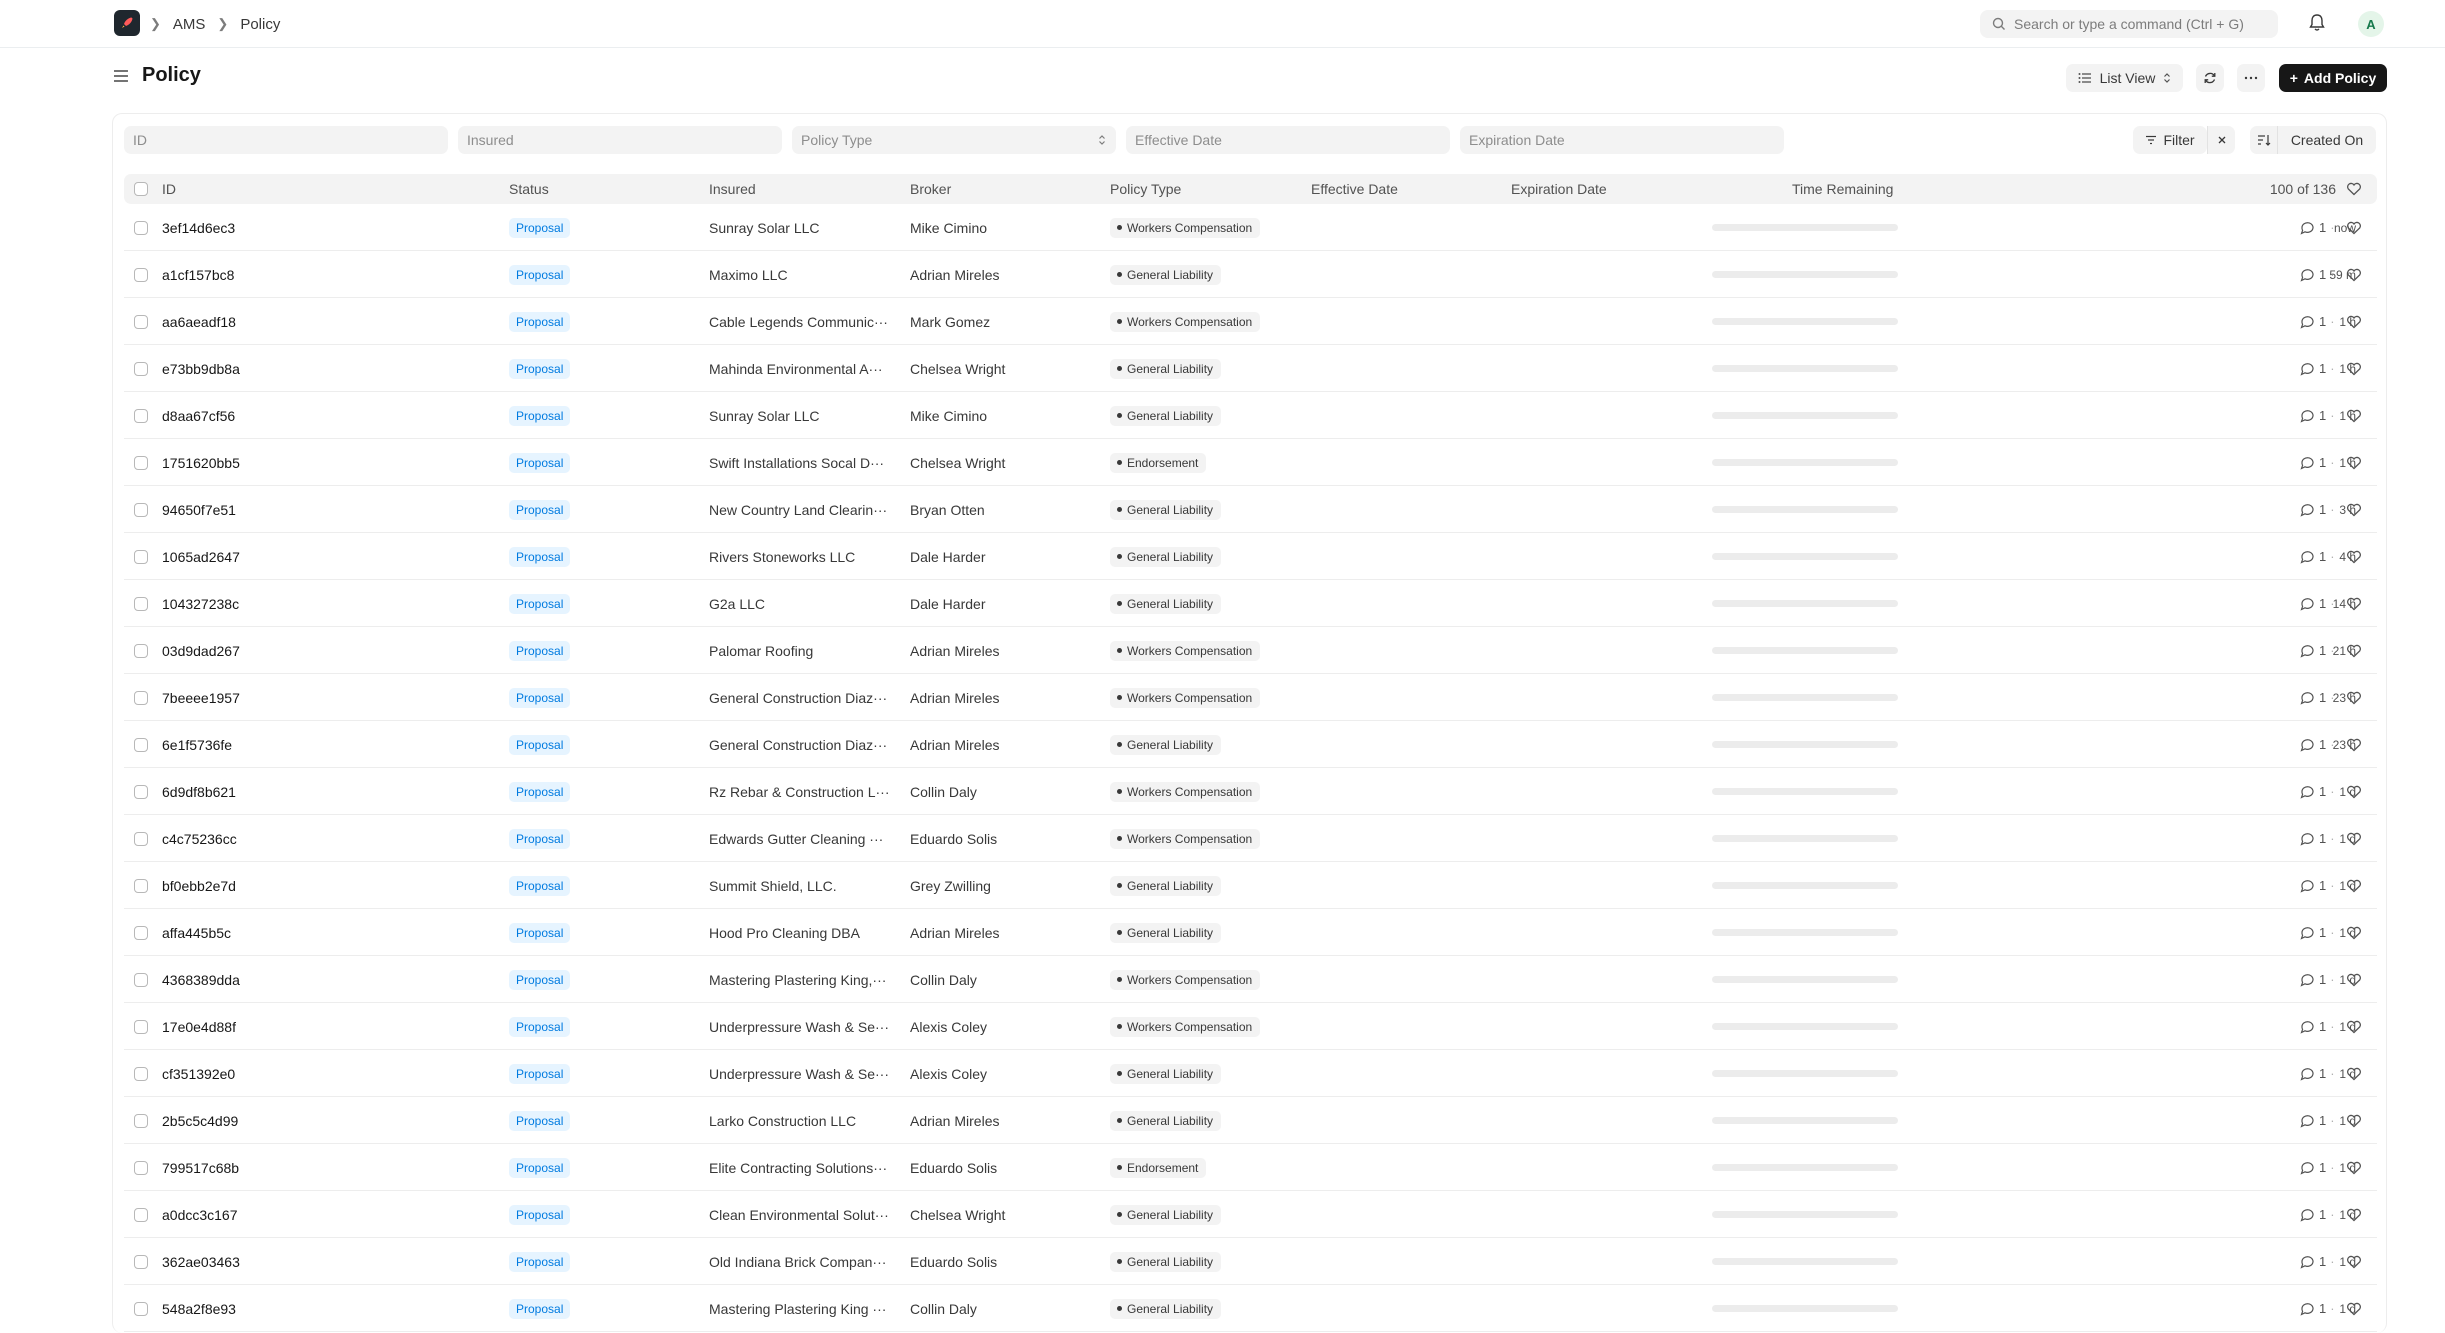 The height and width of the screenshot is (1333, 2445). What do you see at coordinates (620, 140) in the screenshot?
I see `insured-filter-input: Insured` at bounding box center [620, 140].